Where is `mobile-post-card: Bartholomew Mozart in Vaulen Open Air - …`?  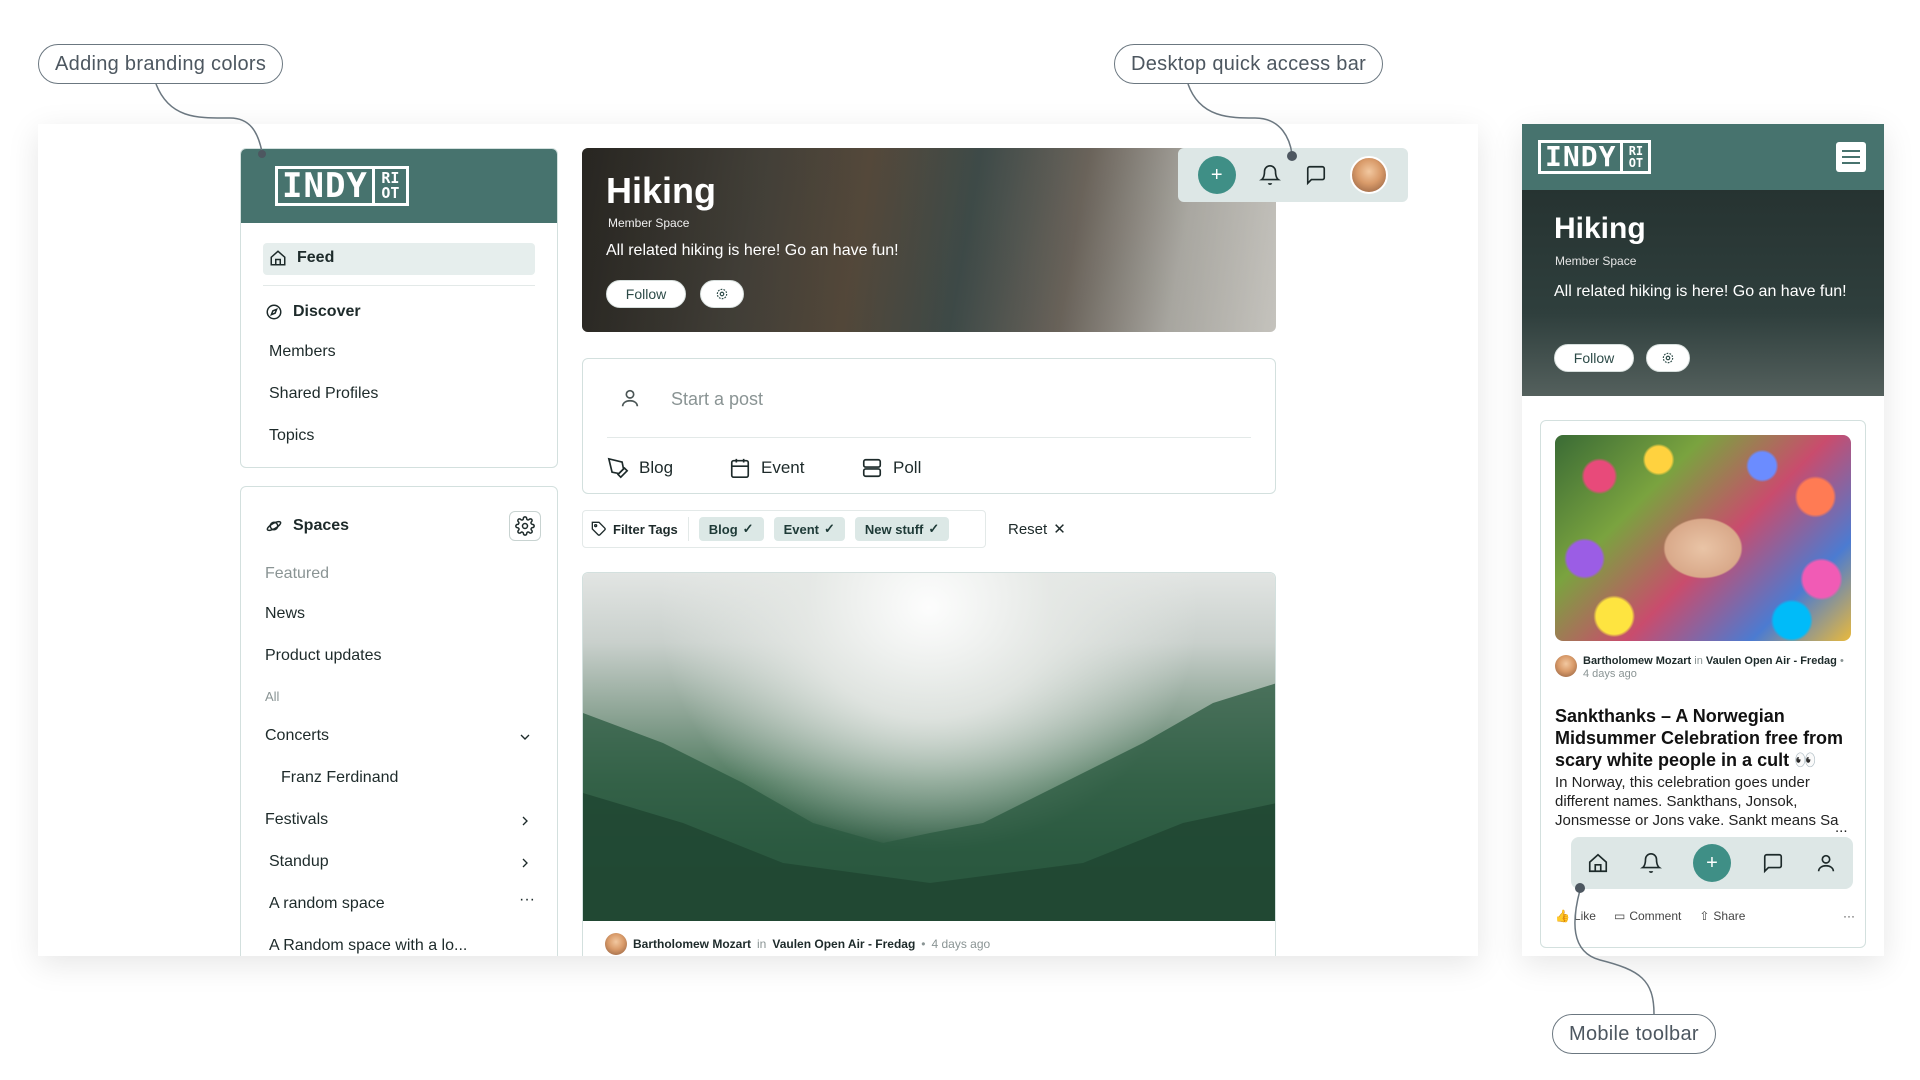 mobile-post-card: Bartholomew Mozart in Vaulen Open Air - … is located at coordinates (1703, 684).